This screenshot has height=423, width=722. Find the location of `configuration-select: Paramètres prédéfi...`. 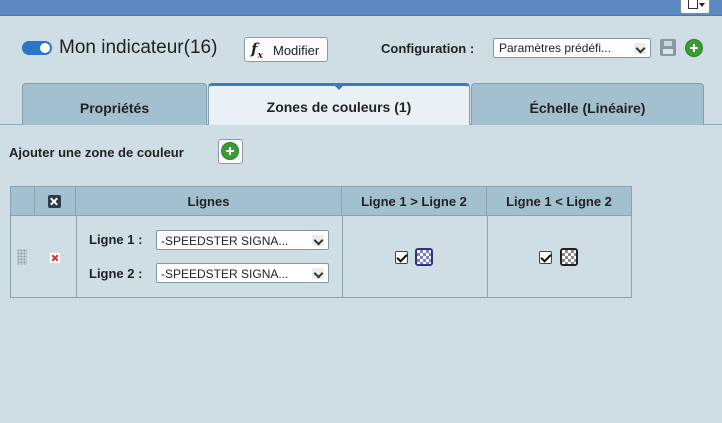

configuration-select: Paramètres prédéfi... is located at coordinates (572, 48).